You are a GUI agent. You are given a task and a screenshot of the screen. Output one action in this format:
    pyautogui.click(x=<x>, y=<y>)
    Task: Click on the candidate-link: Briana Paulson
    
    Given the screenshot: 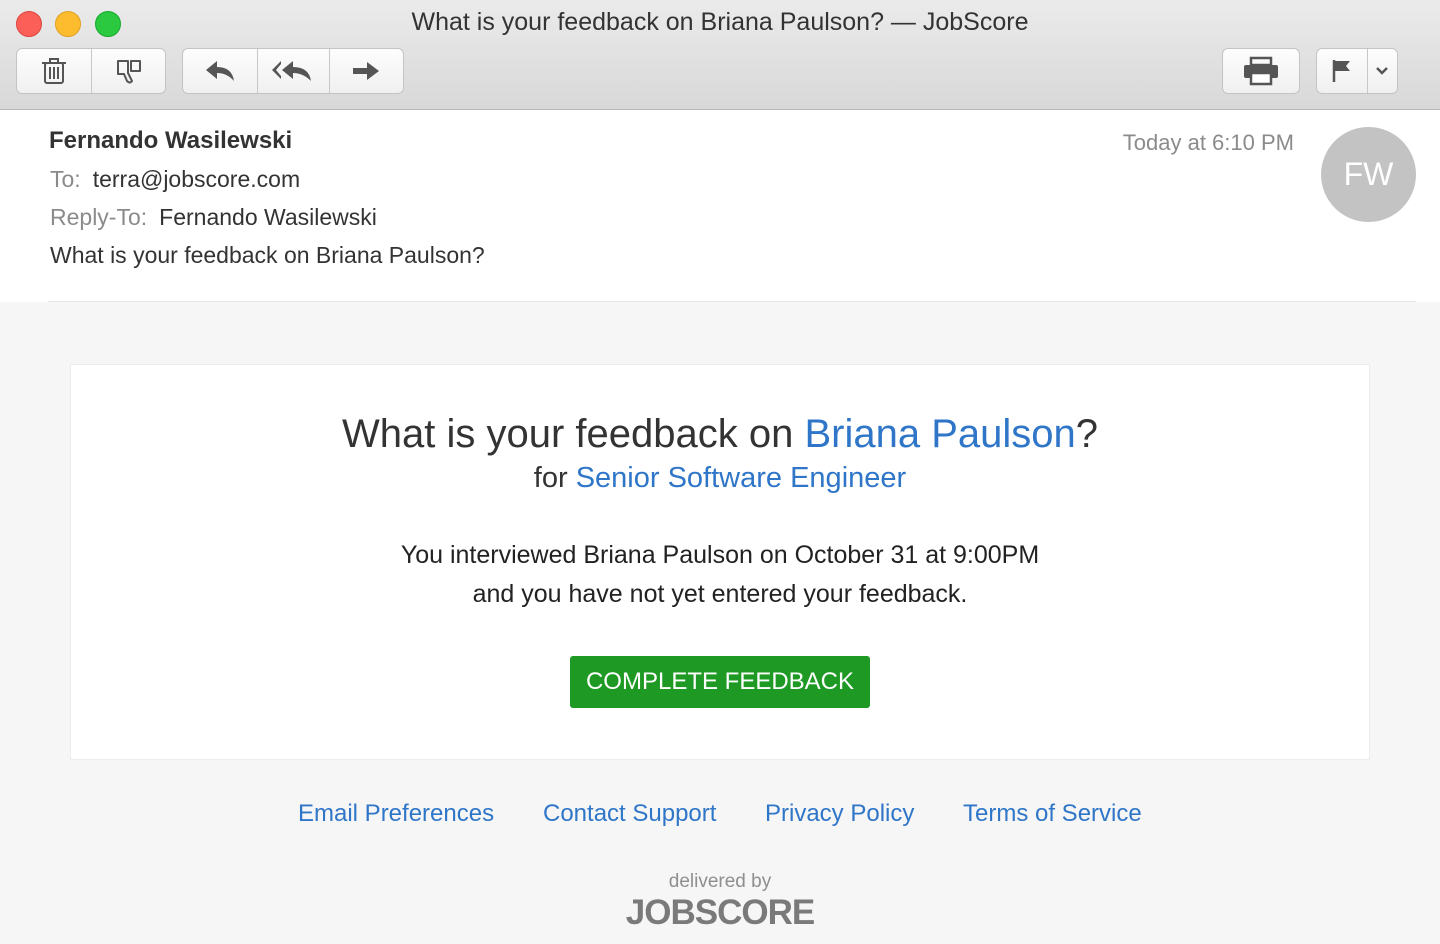 What is the action you would take?
    pyautogui.click(x=939, y=434)
    